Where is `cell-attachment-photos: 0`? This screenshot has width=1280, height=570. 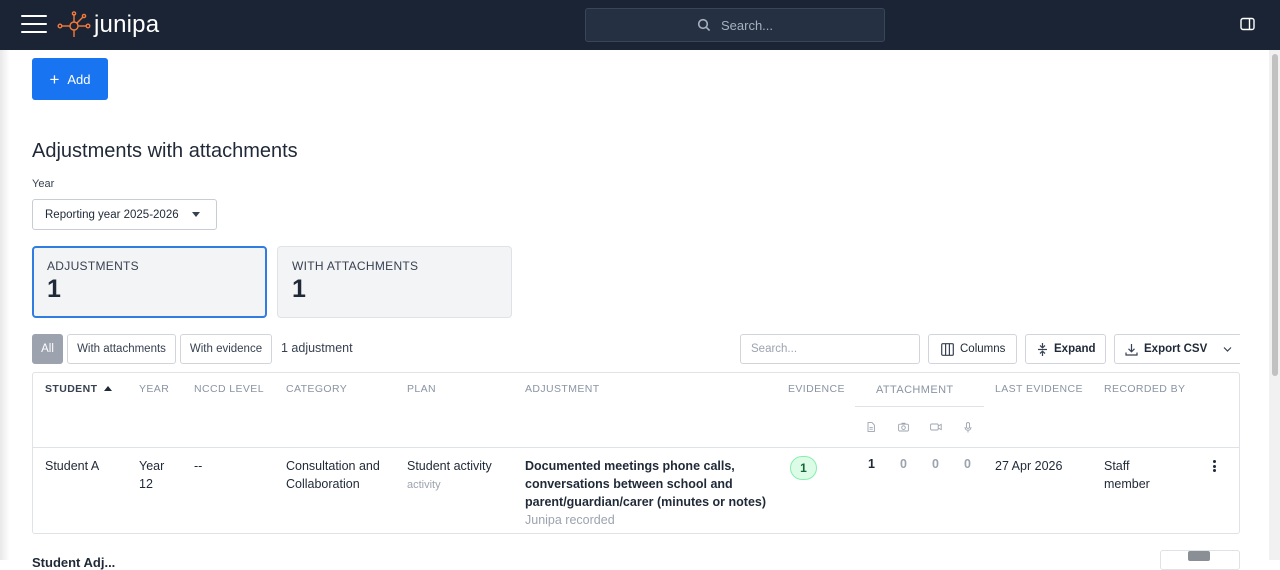 cell-attachment-photos: 0 is located at coordinates (903, 464).